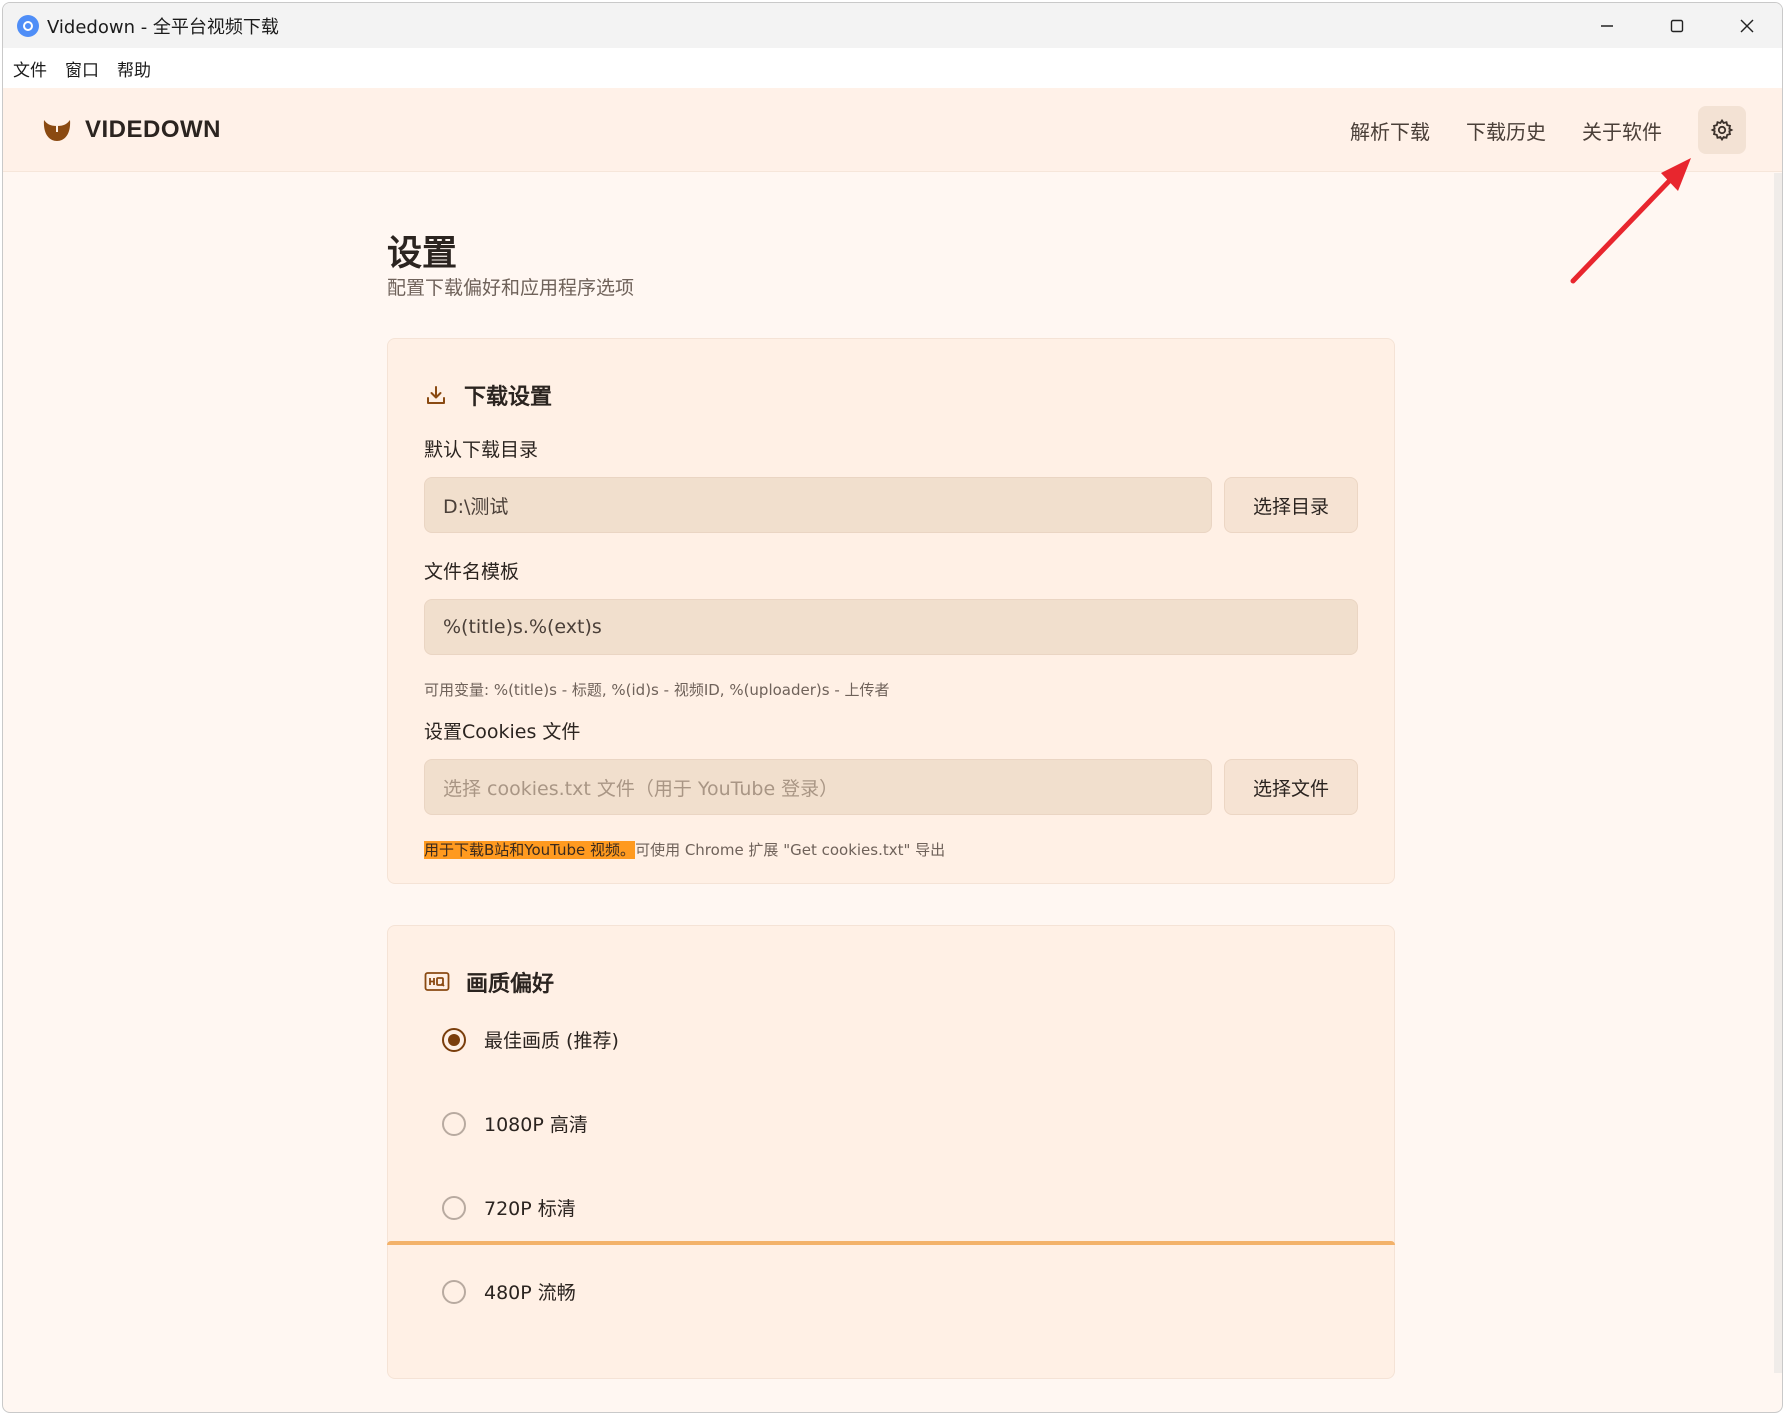  Describe the element at coordinates (422, 254) in the screenshot. I see `page-title: 设置` at that location.